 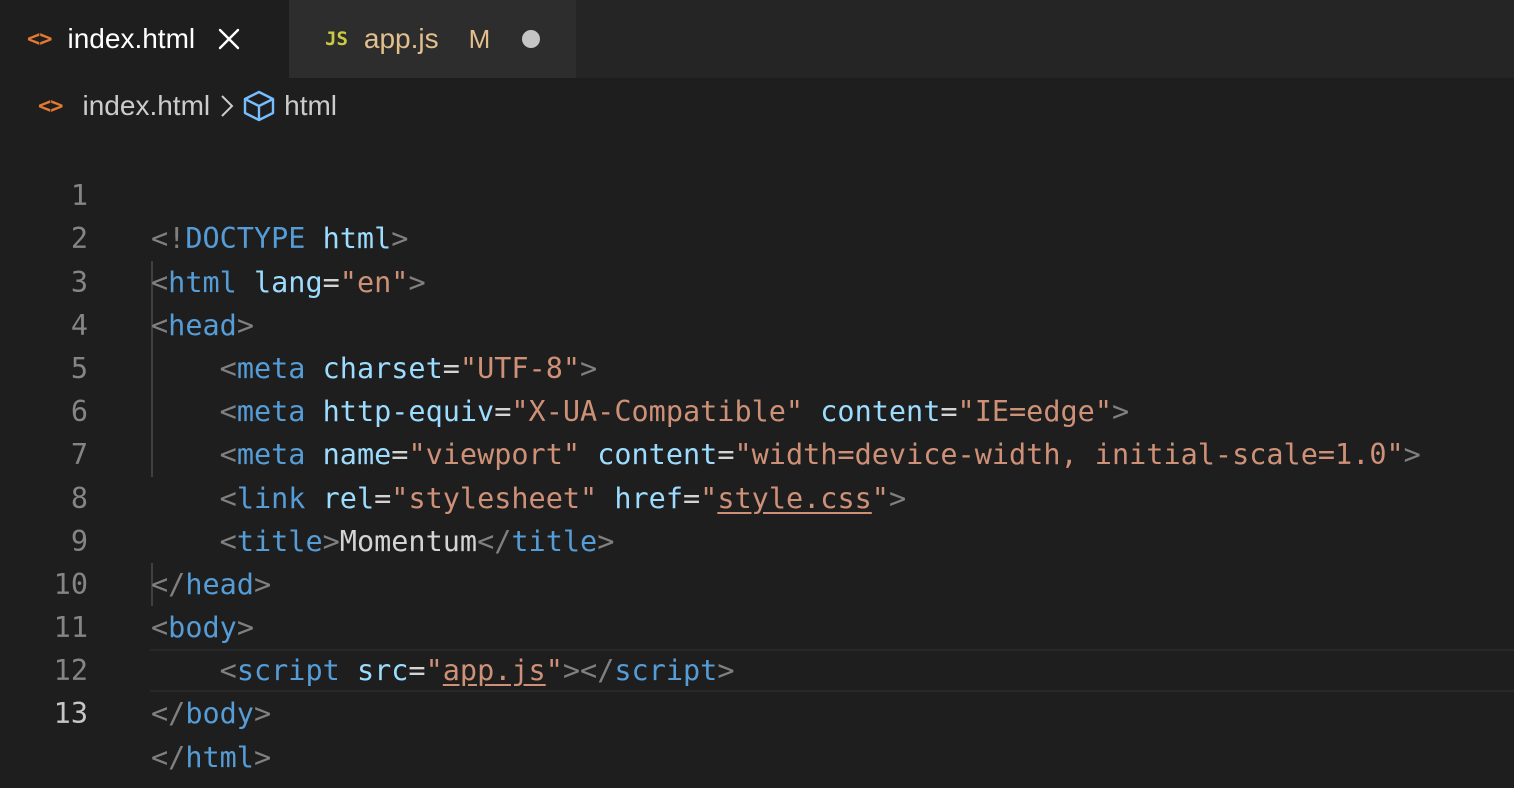 I want to click on modified-status-badge: M, so click(x=479, y=38).